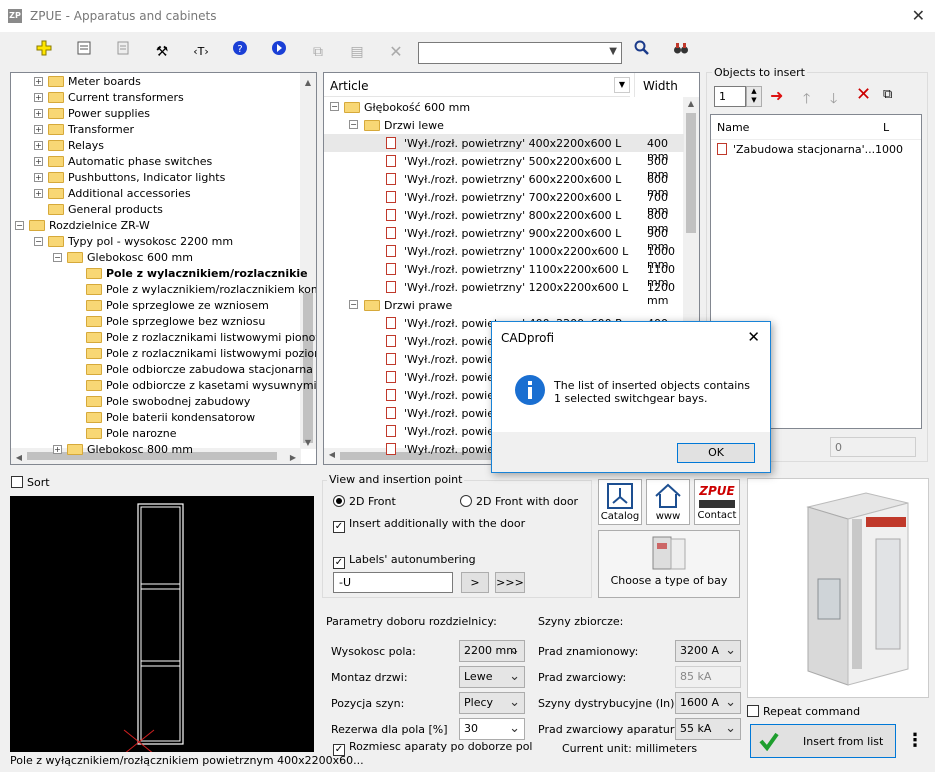 The image size is (935, 772). Describe the element at coordinates (156, 130) in the screenshot. I see `tree-item: + Transformer` at that location.